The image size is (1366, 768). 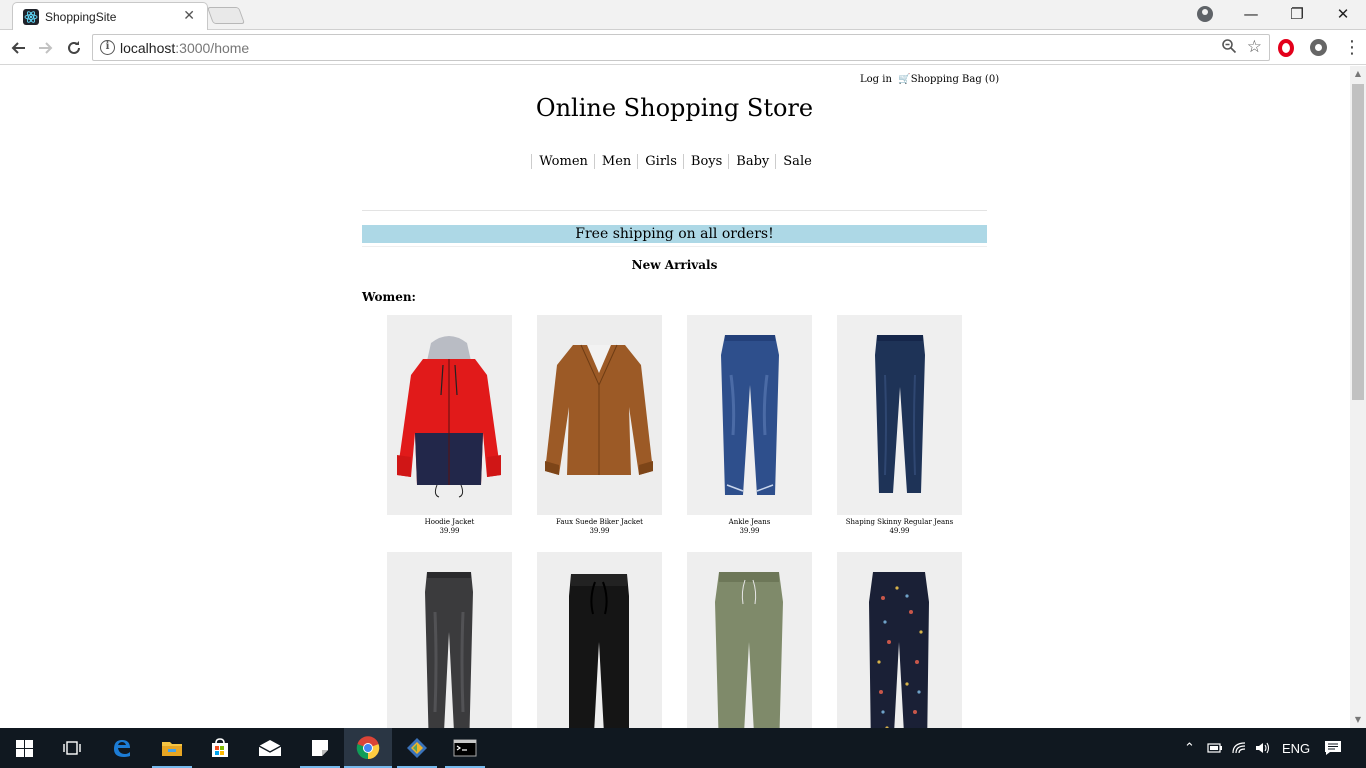 I want to click on forward-button, so click(x=46, y=48).